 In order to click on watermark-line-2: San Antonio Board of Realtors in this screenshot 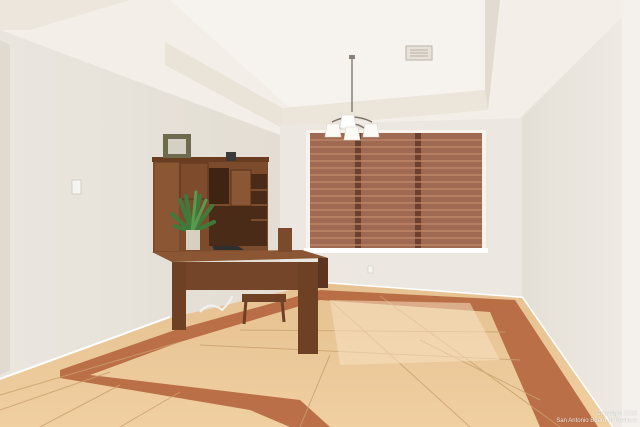, I will do `click(596, 421)`.